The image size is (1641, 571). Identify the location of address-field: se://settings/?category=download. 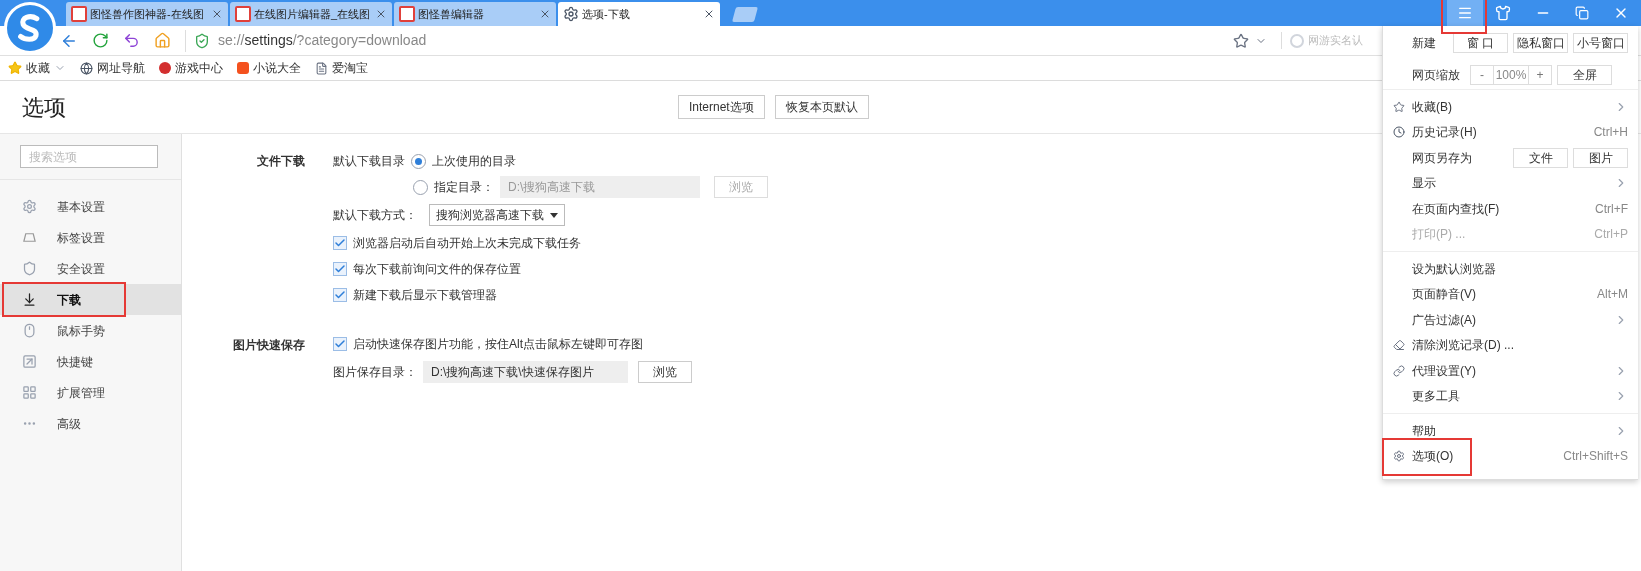
(702, 40).